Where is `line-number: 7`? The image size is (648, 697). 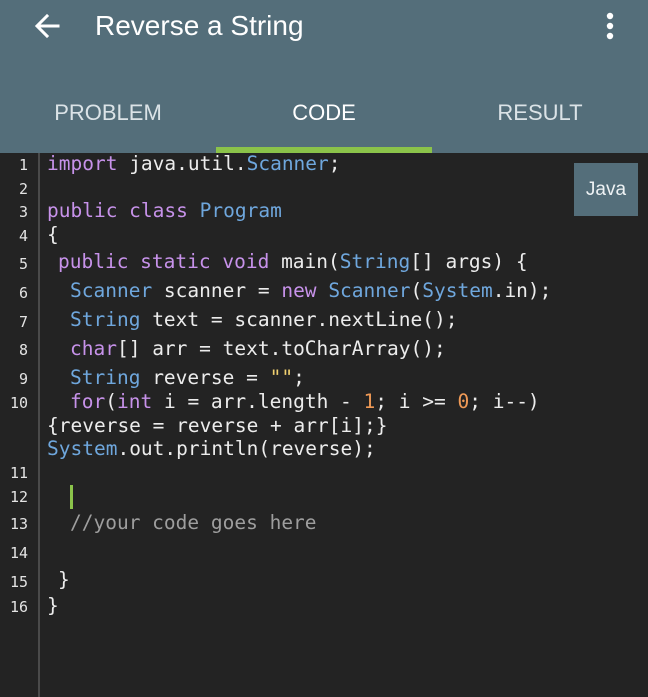
line-number: 7 is located at coordinates (23, 322).